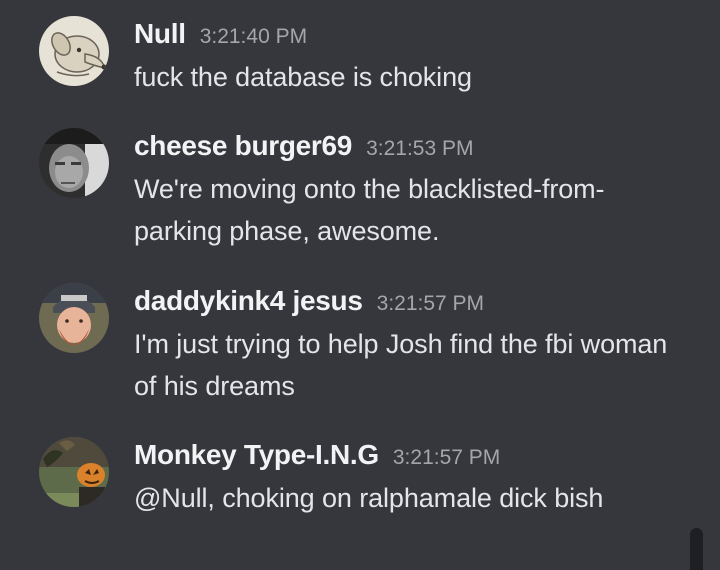 This screenshot has height=570, width=720. I want to click on username: Monkey Type-I.N.G, so click(256, 454).